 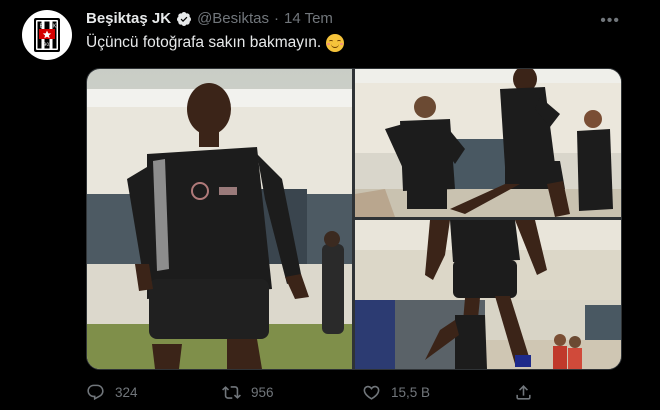 I want to click on svg-text: B, so click(x=42, y=27).